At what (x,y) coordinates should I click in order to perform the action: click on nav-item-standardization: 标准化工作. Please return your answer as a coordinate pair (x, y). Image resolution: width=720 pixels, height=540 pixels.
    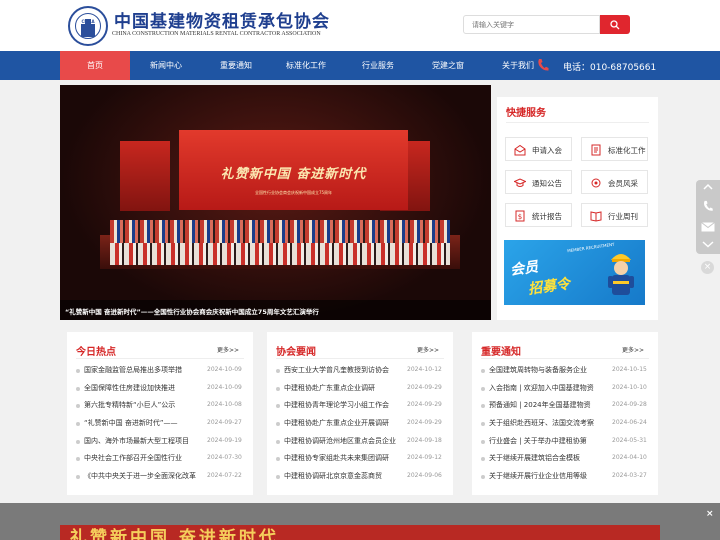
    Looking at the image, I should click on (306, 65).